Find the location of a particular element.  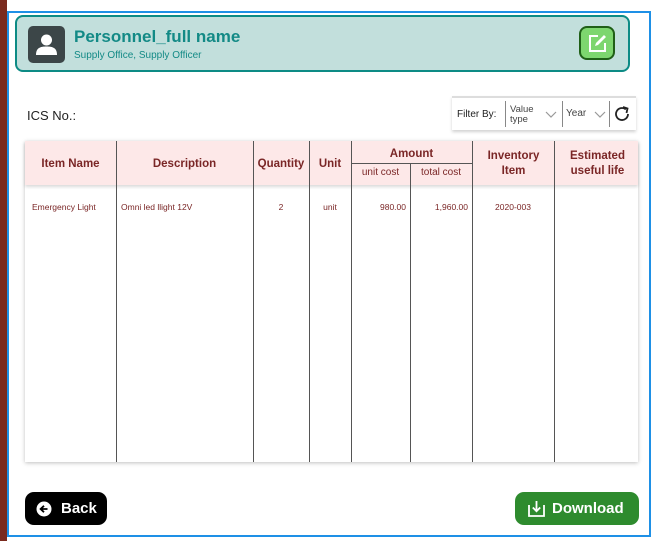

download-button: Download is located at coordinates (577, 508).